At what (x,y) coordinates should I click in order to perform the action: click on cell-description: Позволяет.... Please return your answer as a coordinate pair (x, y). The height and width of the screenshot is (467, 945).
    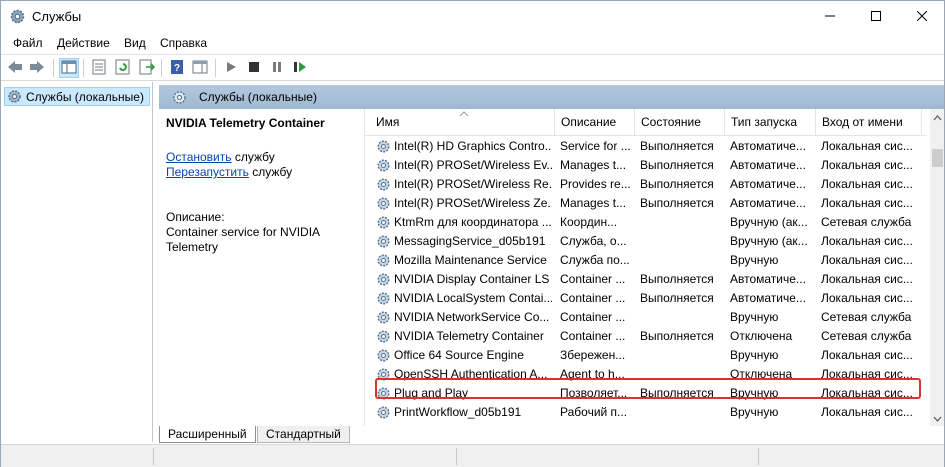
    Looking at the image, I should click on (594, 393).